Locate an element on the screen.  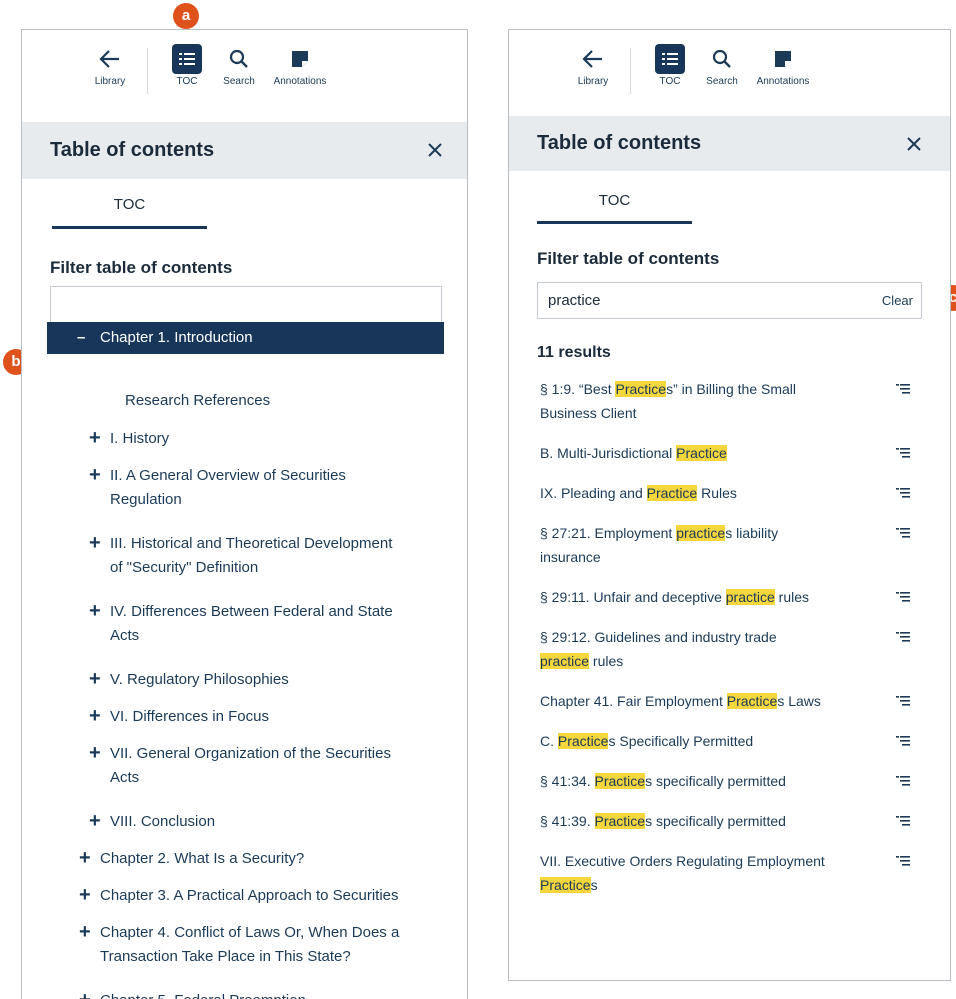
filter-input: practice Clear is located at coordinates (729, 300).